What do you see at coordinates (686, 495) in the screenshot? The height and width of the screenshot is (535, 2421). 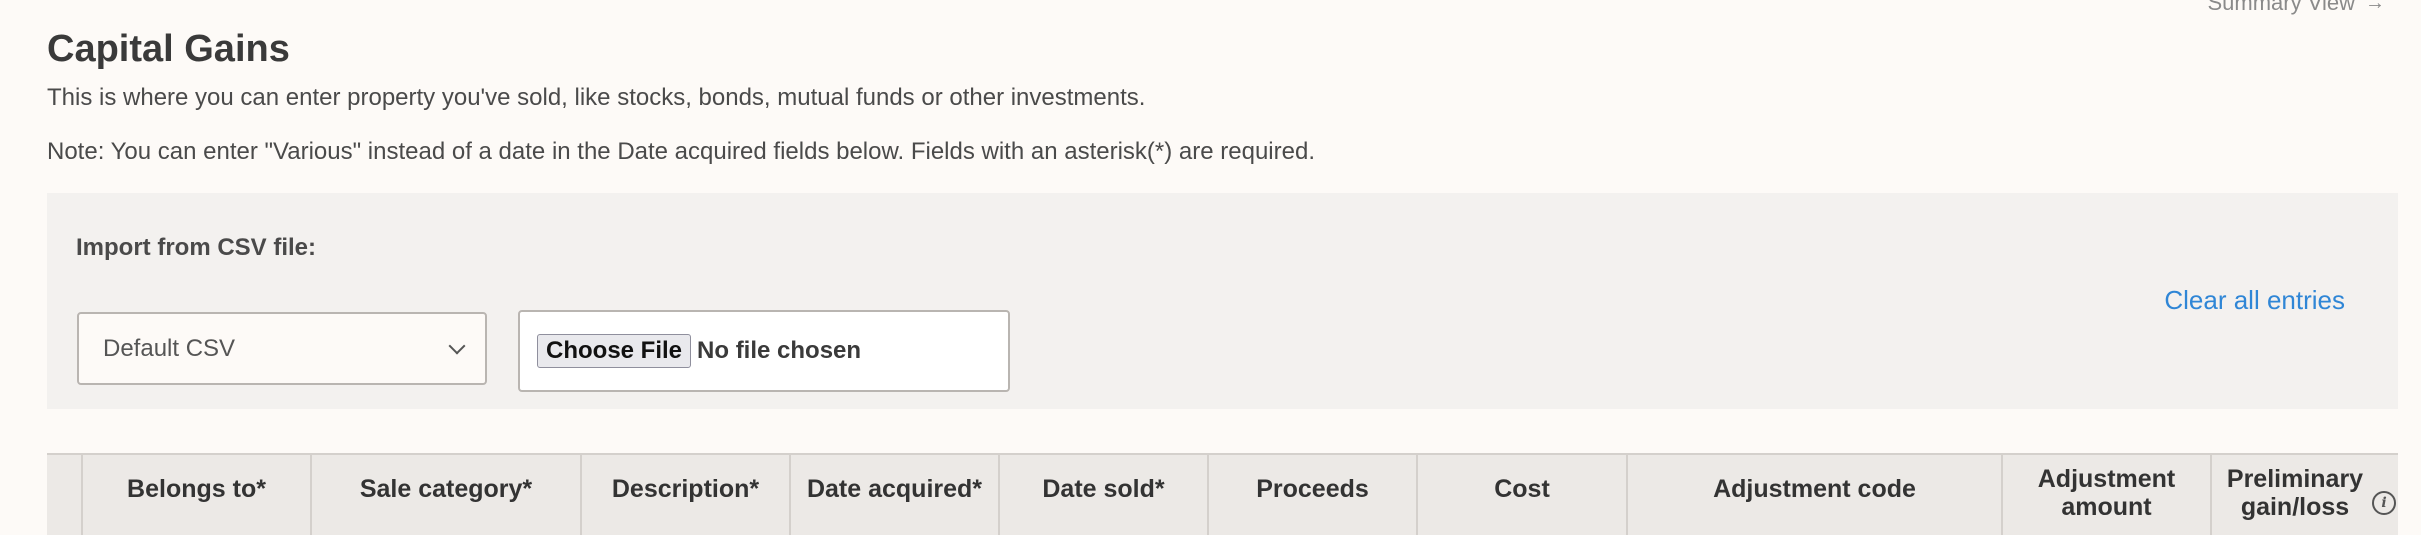 I see `column-header-description: Description*` at bounding box center [686, 495].